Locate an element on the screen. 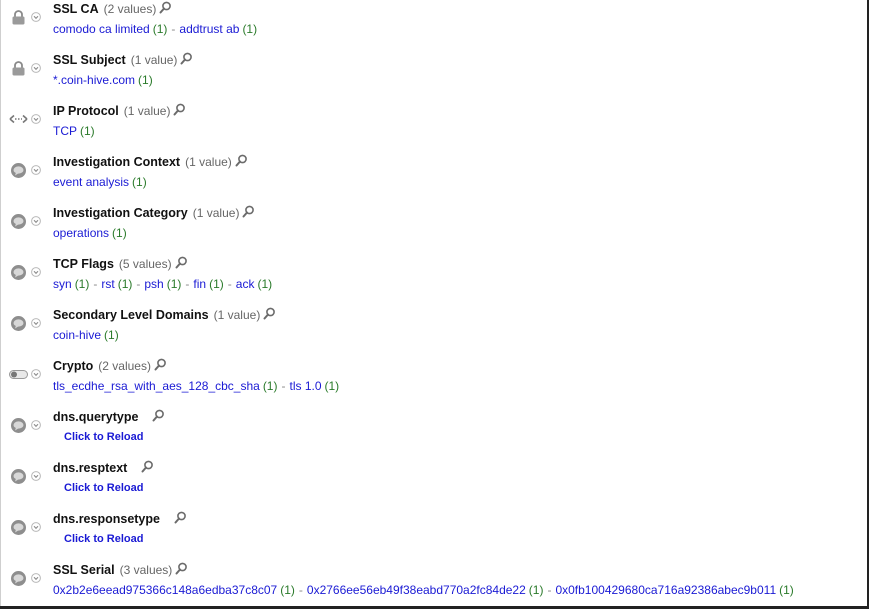  field-name: SSL Subject is located at coordinates (89, 60).